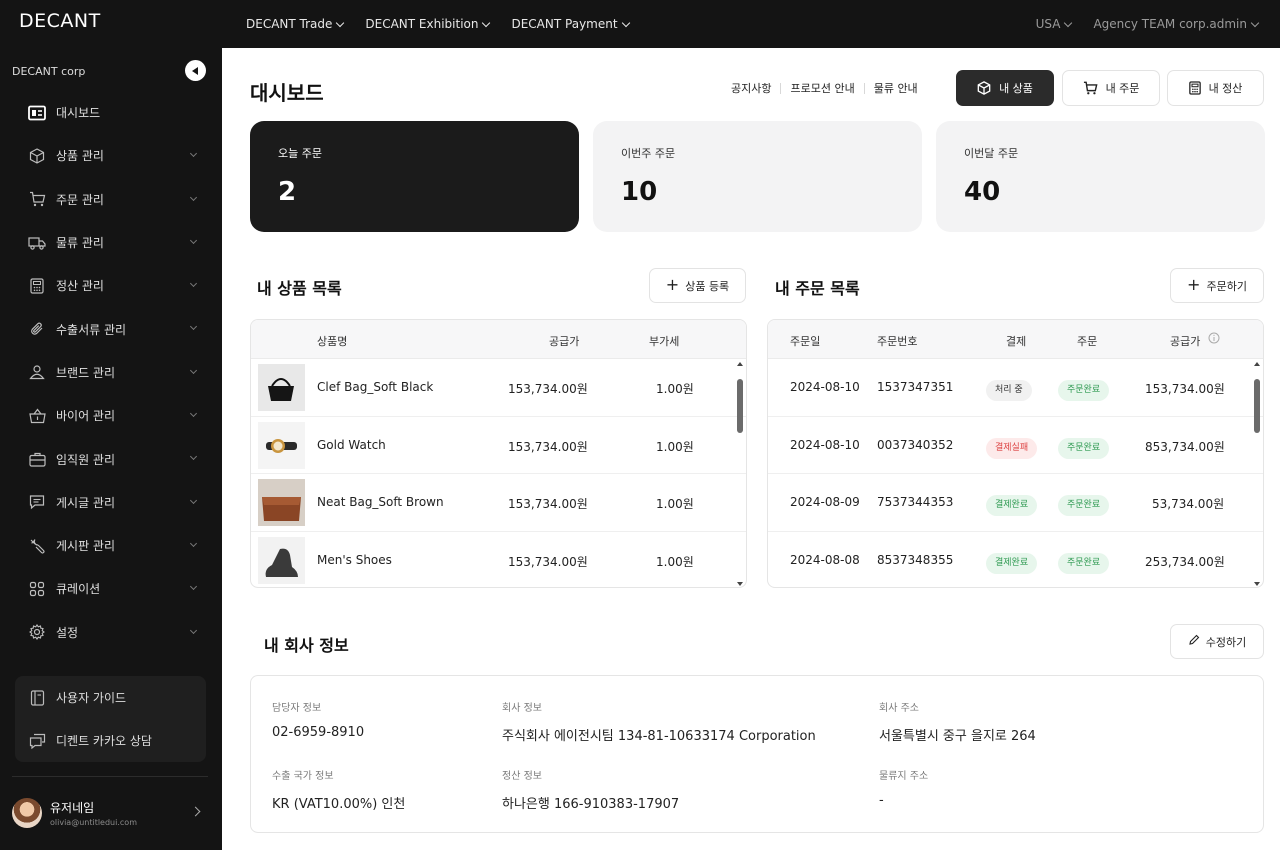 Image resolution: width=1280 pixels, height=850 pixels. Describe the element at coordinates (1225, 88) in the screenshot. I see `button-label: 내 정산` at that location.